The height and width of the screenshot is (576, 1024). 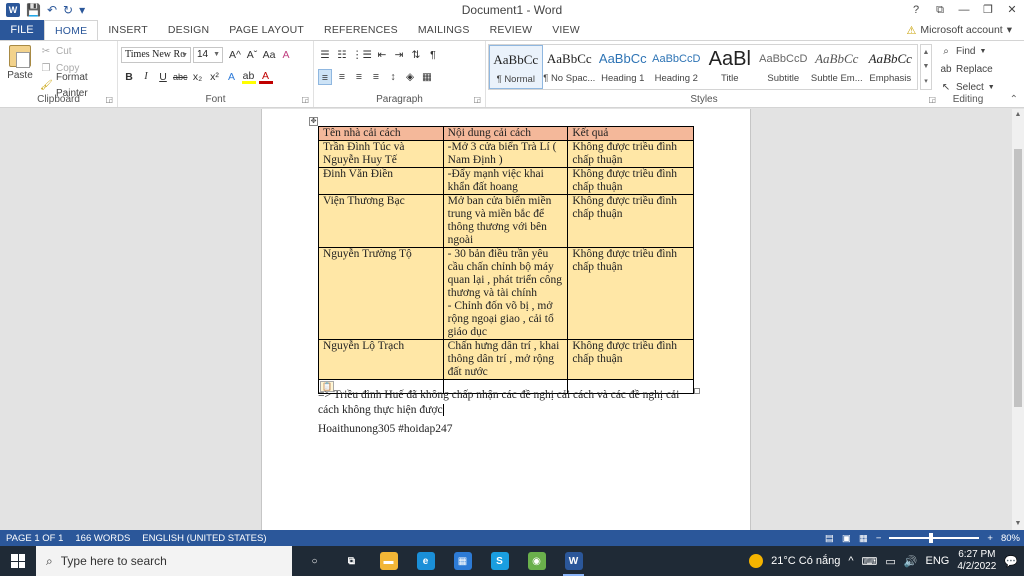 I want to click on redo-icon: ↻, so click(x=68, y=10).